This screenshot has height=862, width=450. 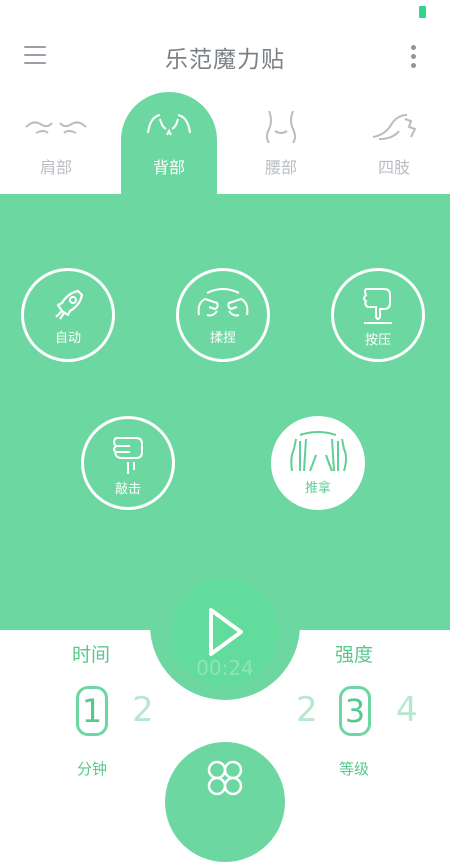 I want to click on tab-limbs: 四肢, so click(x=394, y=143).